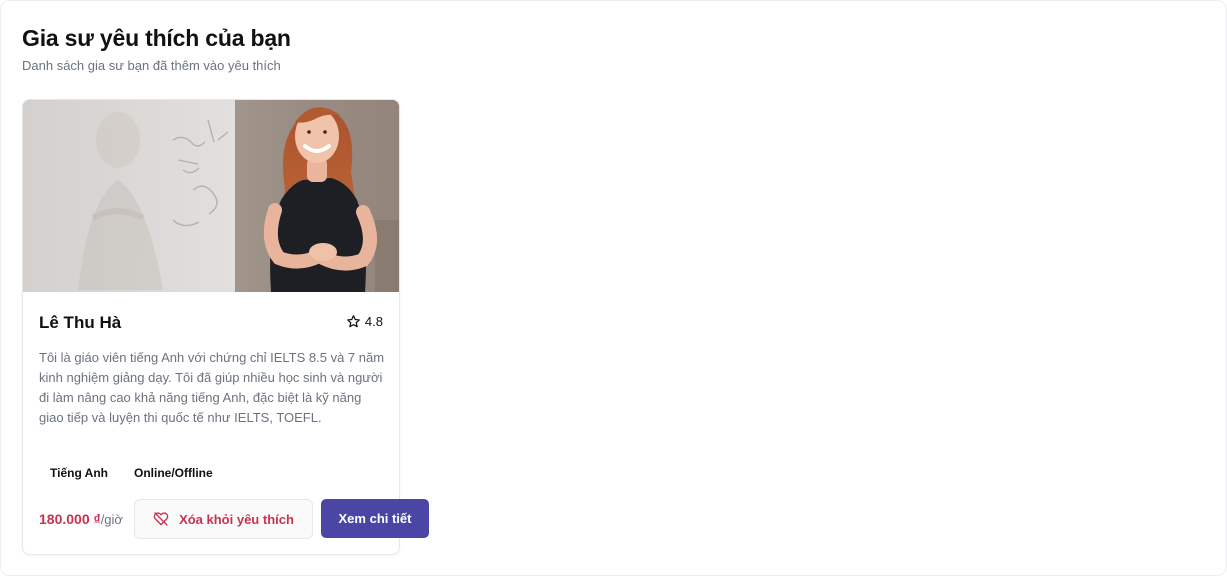 Image resolution: width=1227 pixels, height=576 pixels. I want to click on tutor-tags: Tiếng Anh Online/Offline, so click(131, 473).